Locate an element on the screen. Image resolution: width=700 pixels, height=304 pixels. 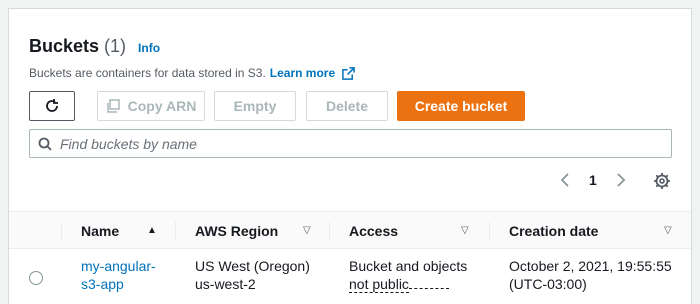
access-text: Bucket and objects is located at coordinates (408, 266).